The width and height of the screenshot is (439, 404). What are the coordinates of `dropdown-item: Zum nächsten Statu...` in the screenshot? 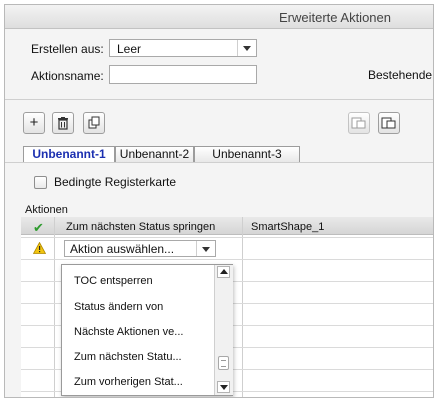 It's located at (128, 357).